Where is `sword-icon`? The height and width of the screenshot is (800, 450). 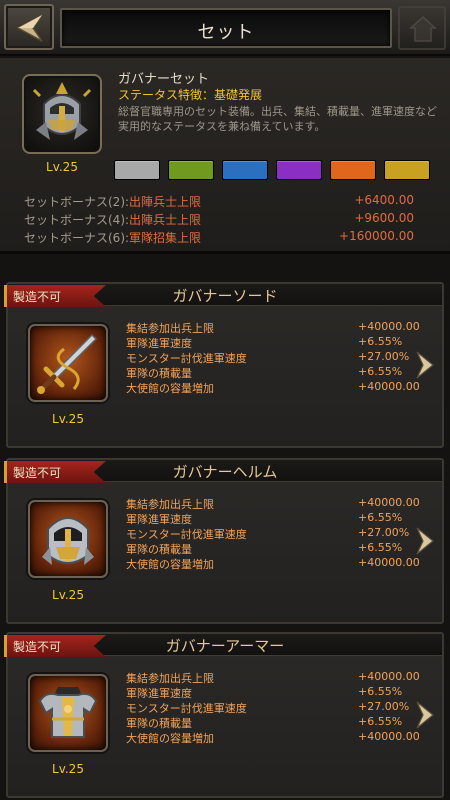
sword-icon is located at coordinates (67, 363).